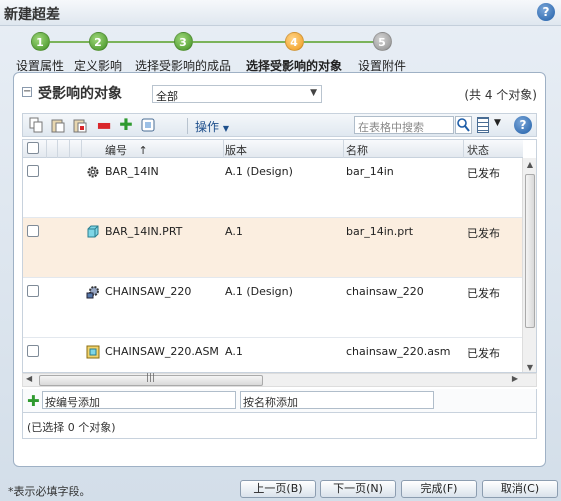 This screenshot has width=561, height=501. I want to click on finish-button: 完成(F), so click(439, 489).